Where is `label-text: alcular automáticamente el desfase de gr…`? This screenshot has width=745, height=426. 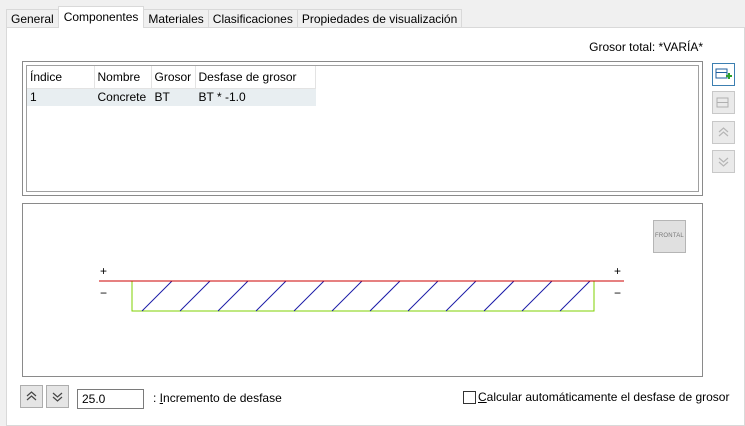 label-text: alcular automáticamente el desfase de gr… is located at coordinates (608, 397).